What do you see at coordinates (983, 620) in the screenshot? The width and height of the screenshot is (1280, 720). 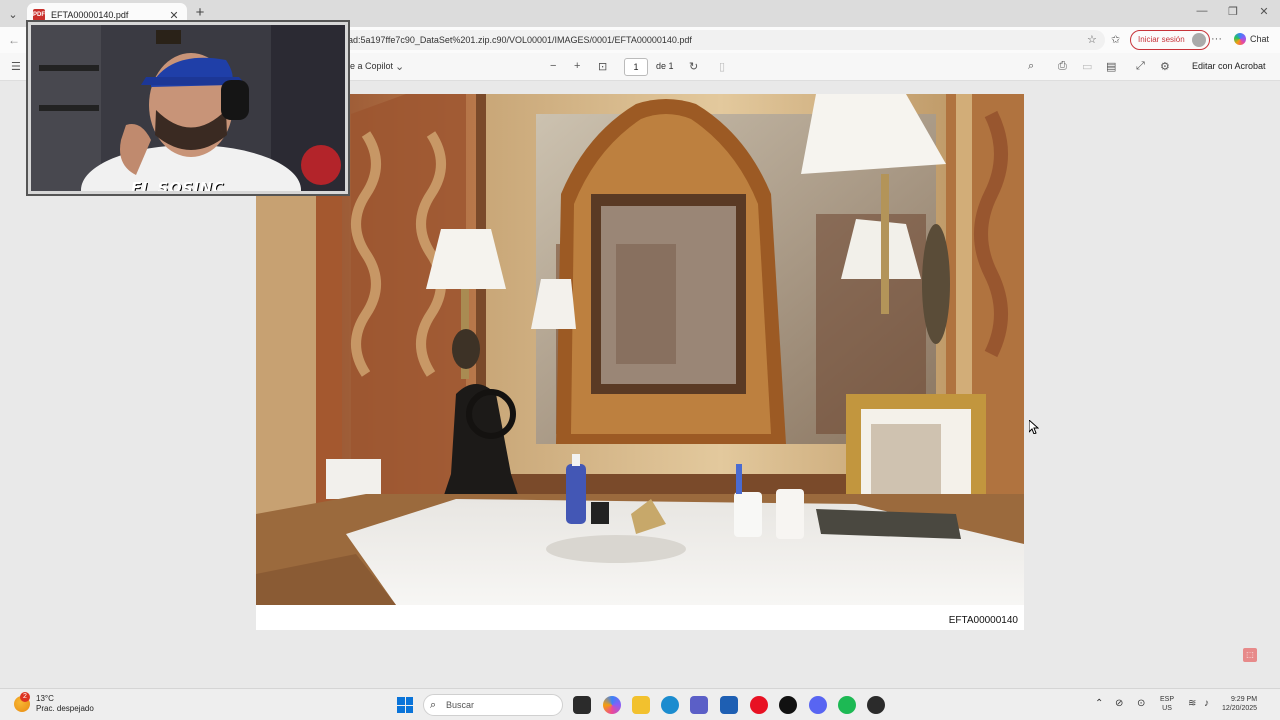 I see `document-id-label: EFTA00000140` at bounding box center [983, 620].